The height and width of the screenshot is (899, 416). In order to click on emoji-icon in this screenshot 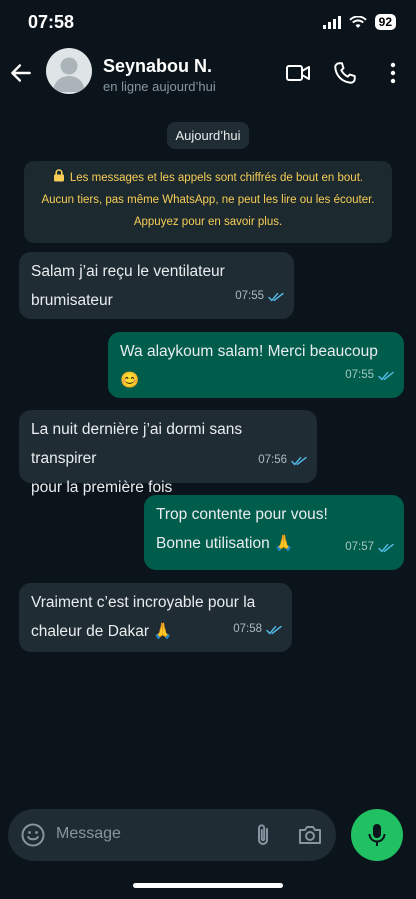, I will do `click(33, 835)`.